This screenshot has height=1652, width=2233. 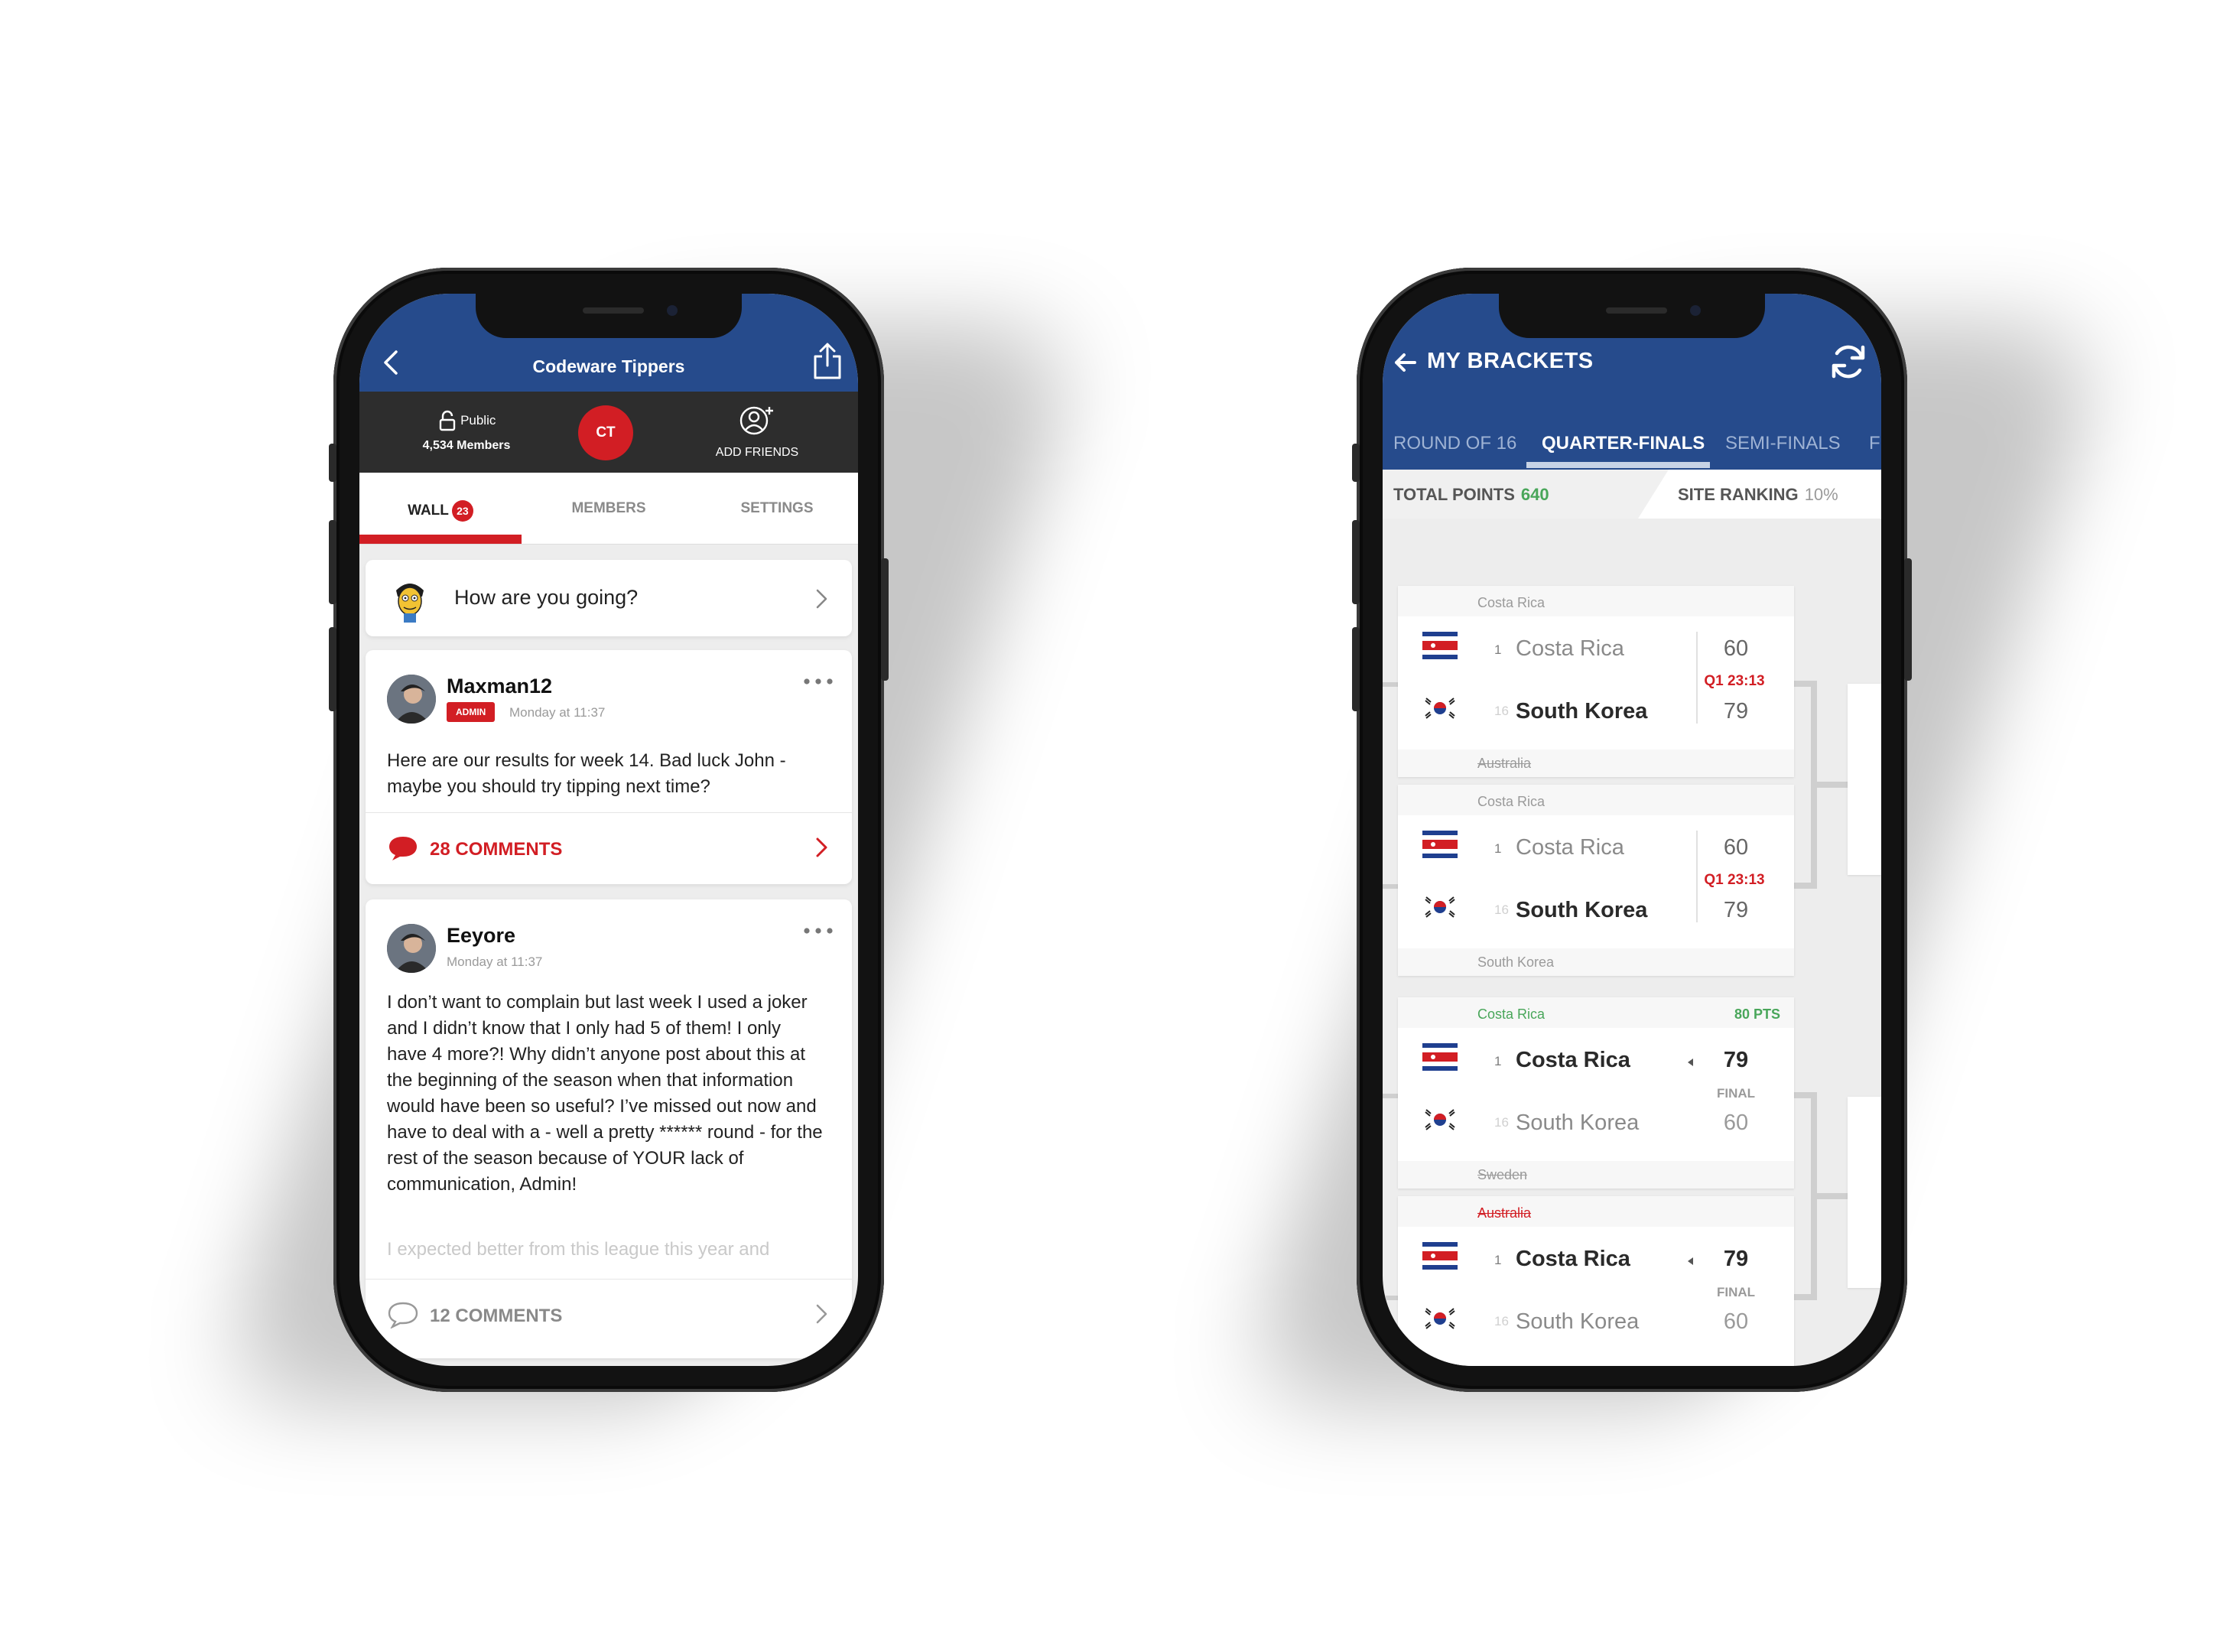 I want to click on match-pick-bar: Australia, so click(x=1596, y=1212).